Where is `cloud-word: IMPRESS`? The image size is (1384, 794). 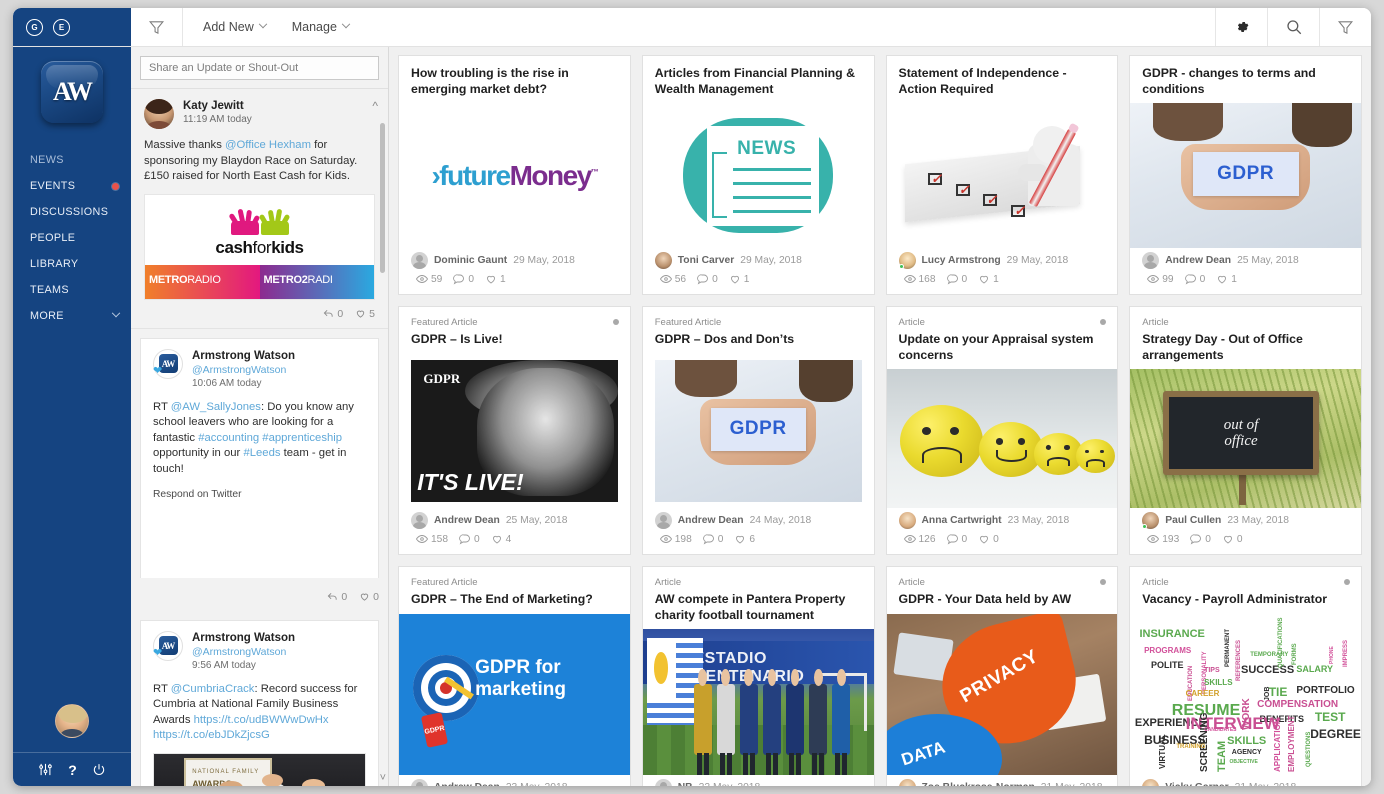
cloud-word: IMPRESS is located at coordinates (1345, 653).